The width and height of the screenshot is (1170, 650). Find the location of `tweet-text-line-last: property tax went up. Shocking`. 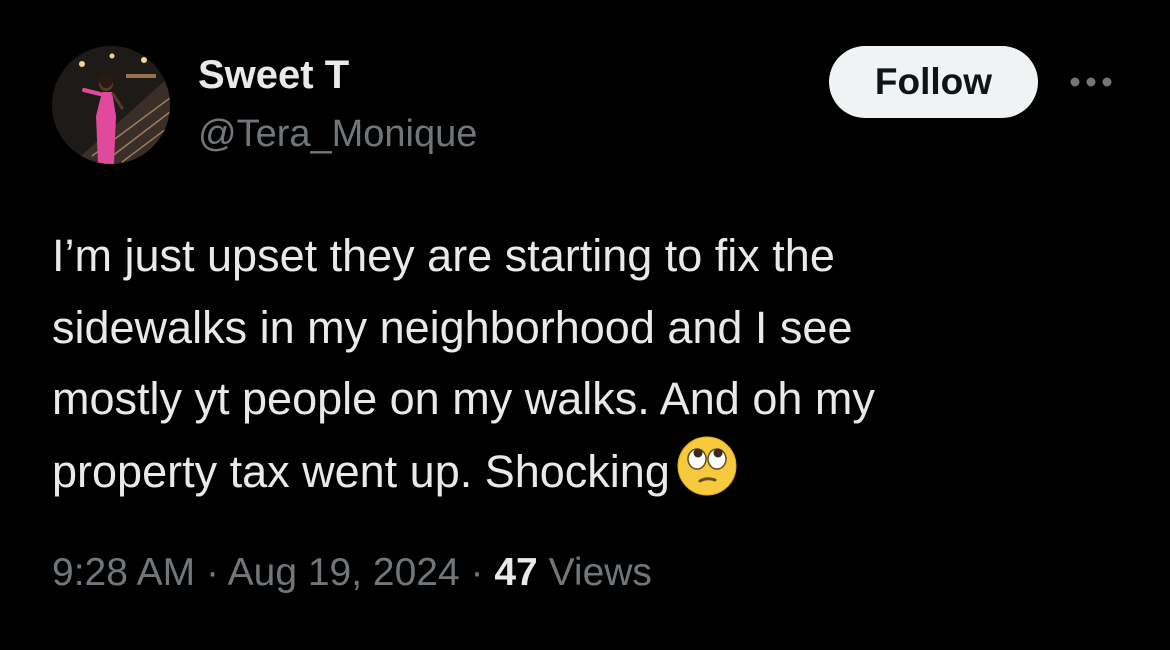

tweet-text-line-last: property tax went up. Shocking is located at coordinates (572, 476).